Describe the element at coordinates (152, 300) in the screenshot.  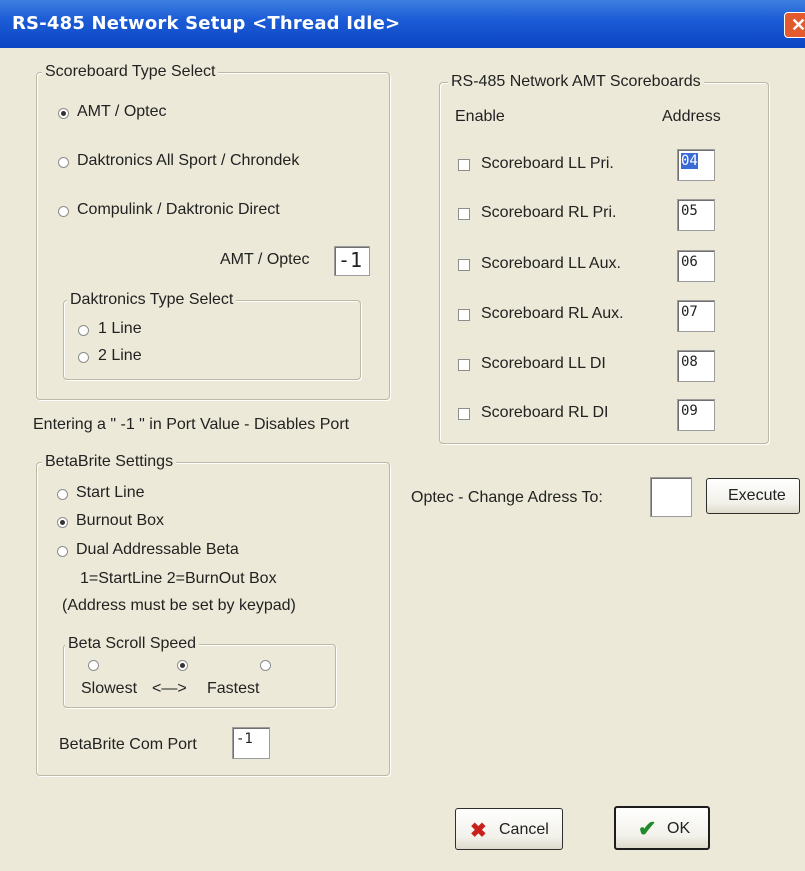
I see `daktronics-type-legend: Daktronics Type Select` at that location.